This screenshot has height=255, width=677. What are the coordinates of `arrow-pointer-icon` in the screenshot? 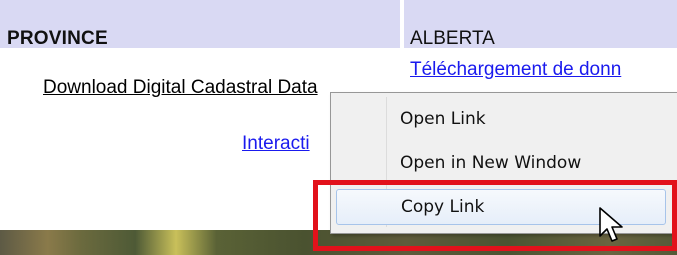 It's located at (616, 227).